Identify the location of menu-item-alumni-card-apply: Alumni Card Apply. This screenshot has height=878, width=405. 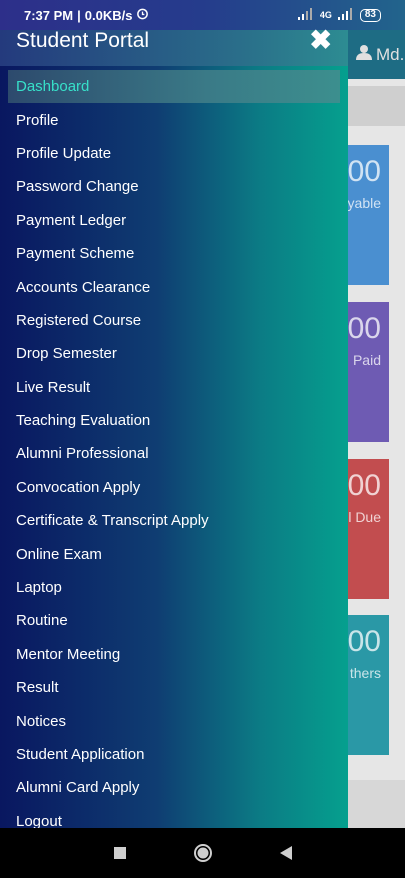
(174, 787).